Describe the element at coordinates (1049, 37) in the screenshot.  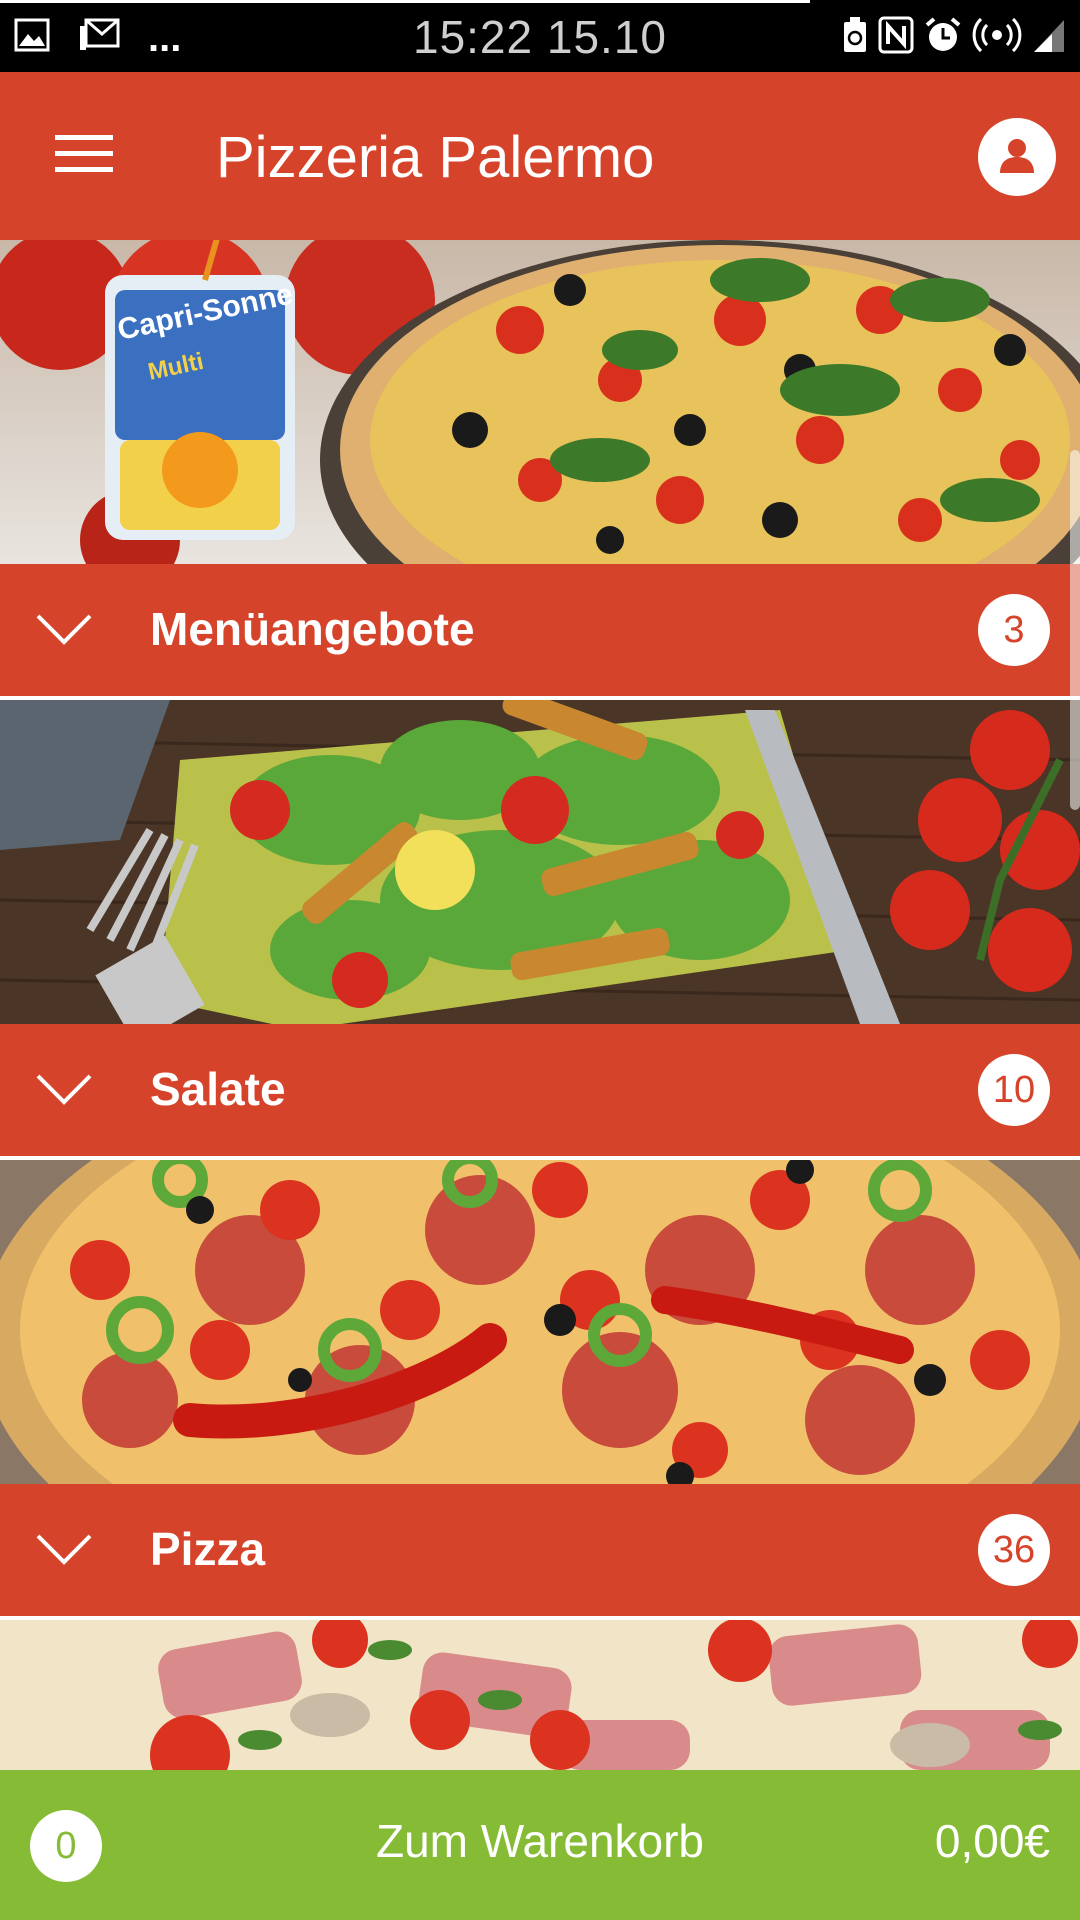
I see `signal-icon` at that location.